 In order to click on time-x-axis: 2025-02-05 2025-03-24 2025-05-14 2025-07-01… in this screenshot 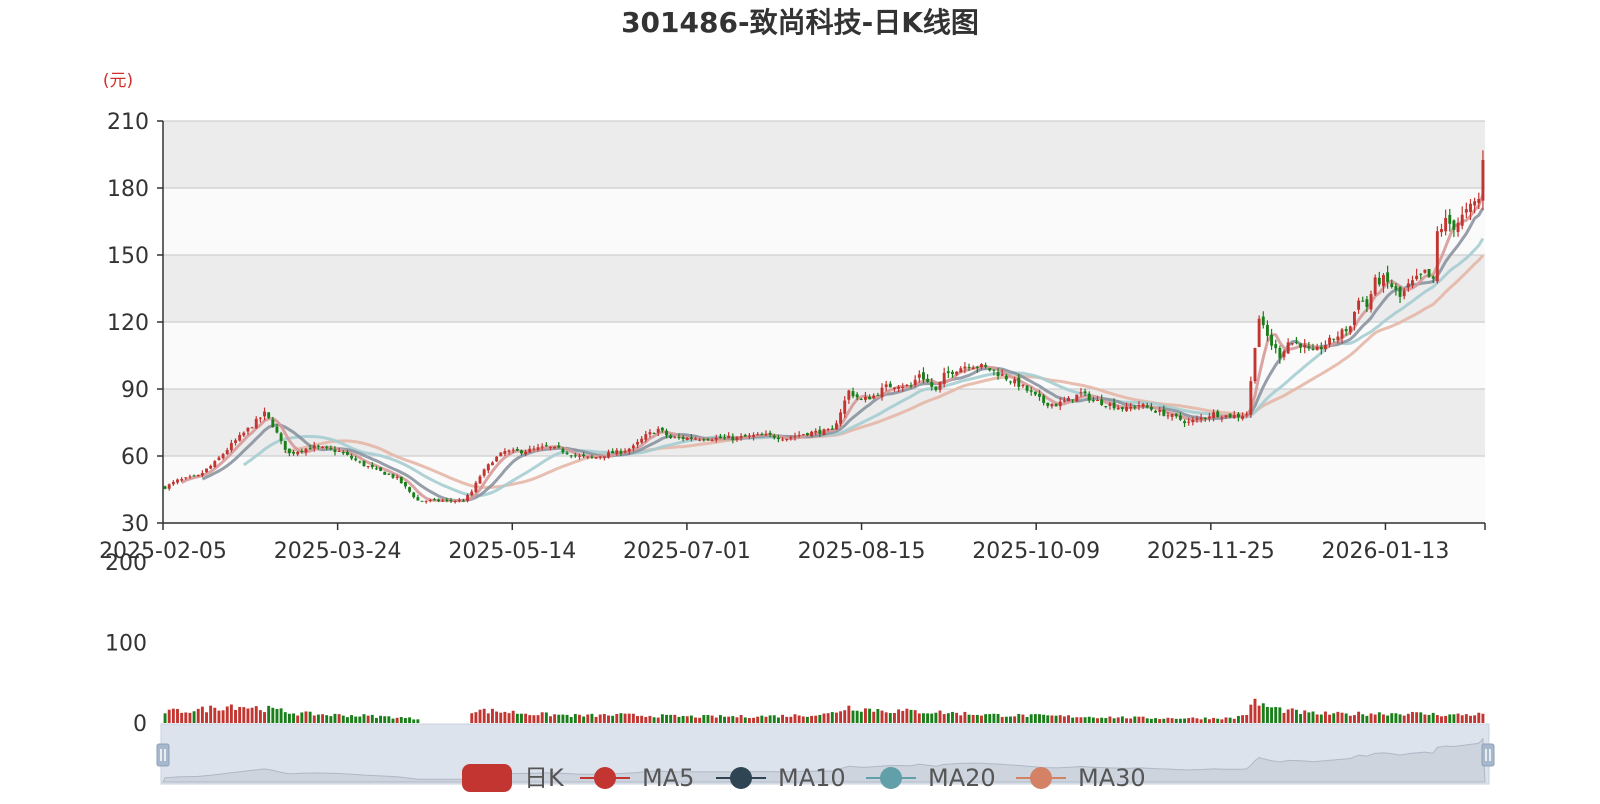, I will do `click(792, 543)`.